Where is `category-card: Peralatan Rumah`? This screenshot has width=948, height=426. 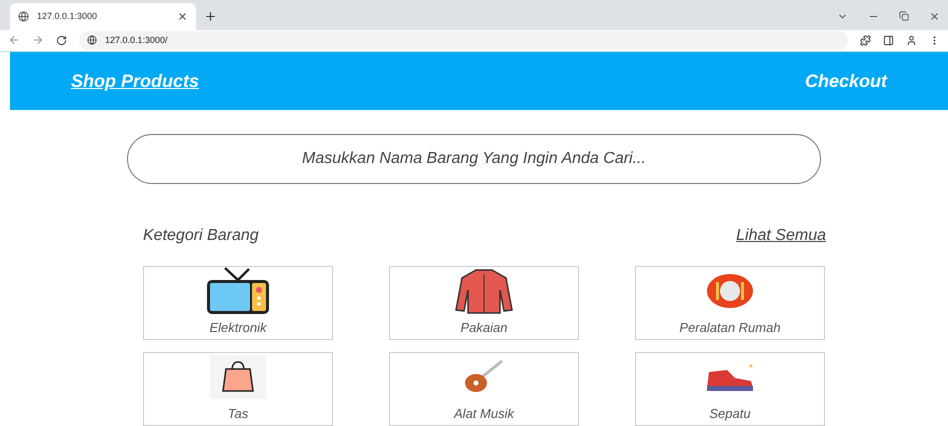
category-card: Peralatan Rumah is located at coordinates (730, 303).